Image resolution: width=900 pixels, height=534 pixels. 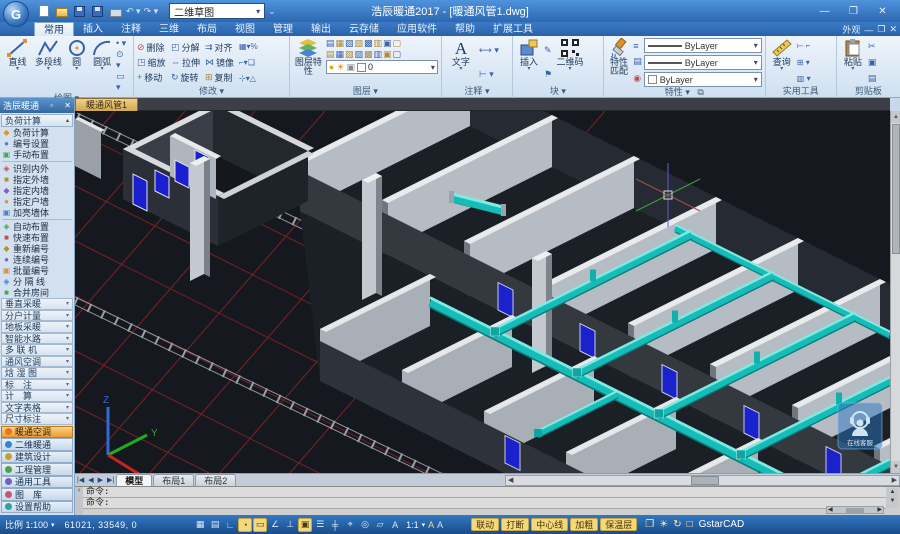 What do you see at coordinates (153, 62) in the screenshot?
I see `modify-button-4: ◳ 缩放` at bounding box center [153, 62].